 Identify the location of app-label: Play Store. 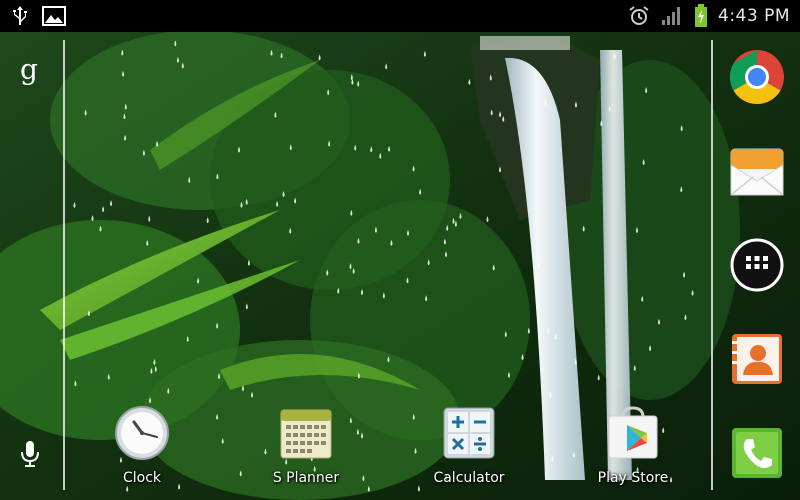
(633, 478).